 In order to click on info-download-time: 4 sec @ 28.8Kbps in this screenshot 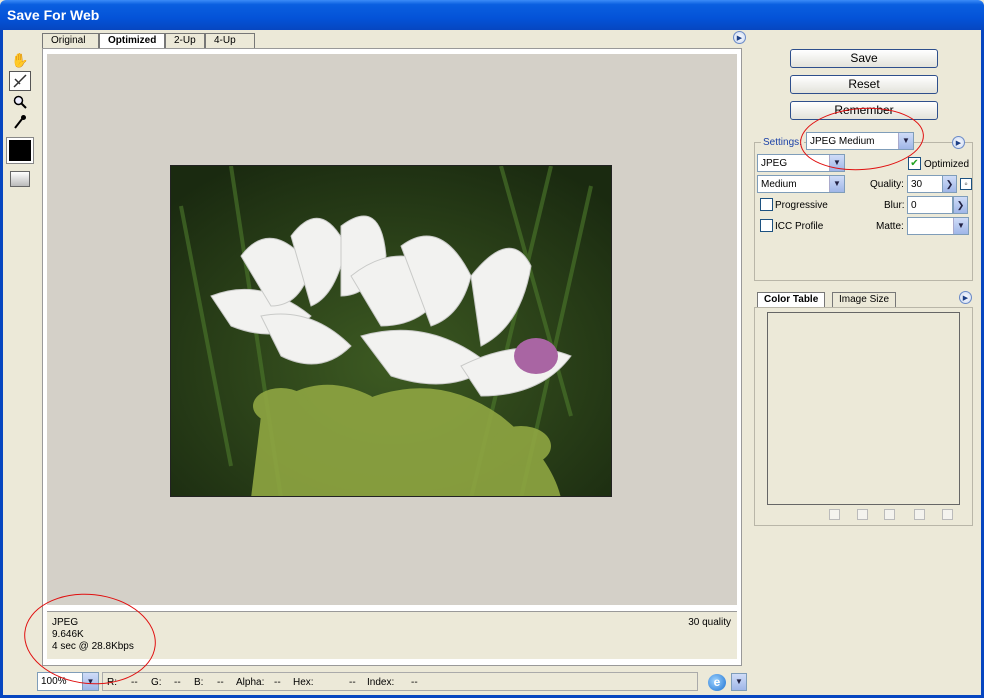, I will do `click(93, 646)`.